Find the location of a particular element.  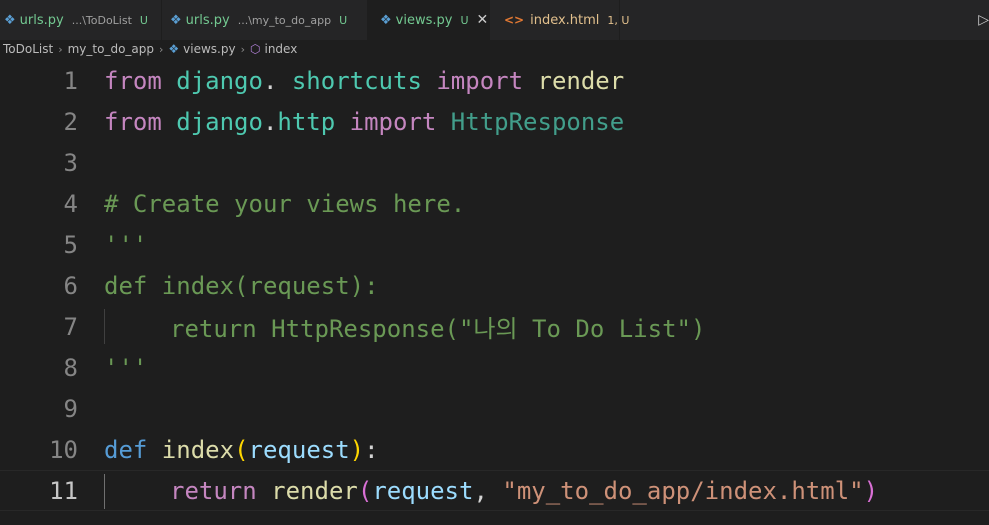

tab-index-html: <> index.html 1, U is located at coordinates (559, 20).